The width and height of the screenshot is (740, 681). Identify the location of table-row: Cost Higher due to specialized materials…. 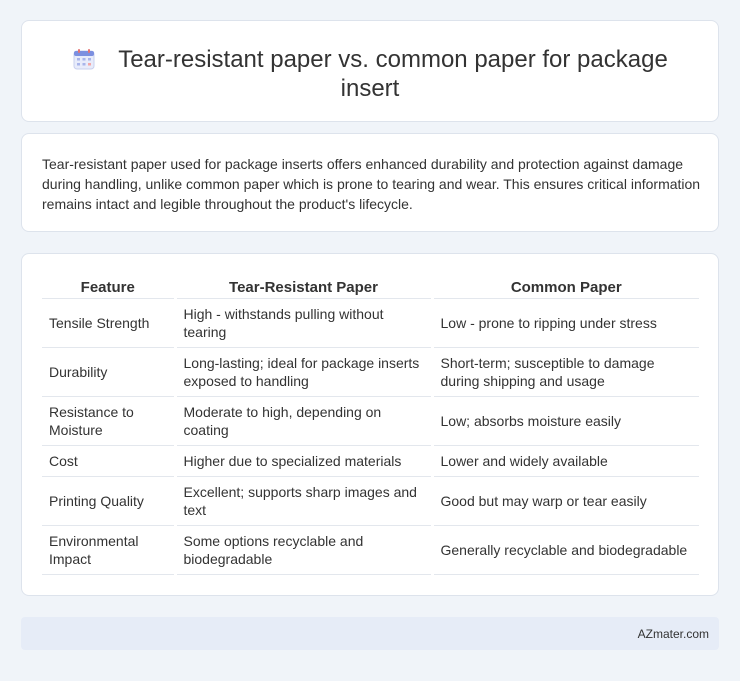
(370, 461).